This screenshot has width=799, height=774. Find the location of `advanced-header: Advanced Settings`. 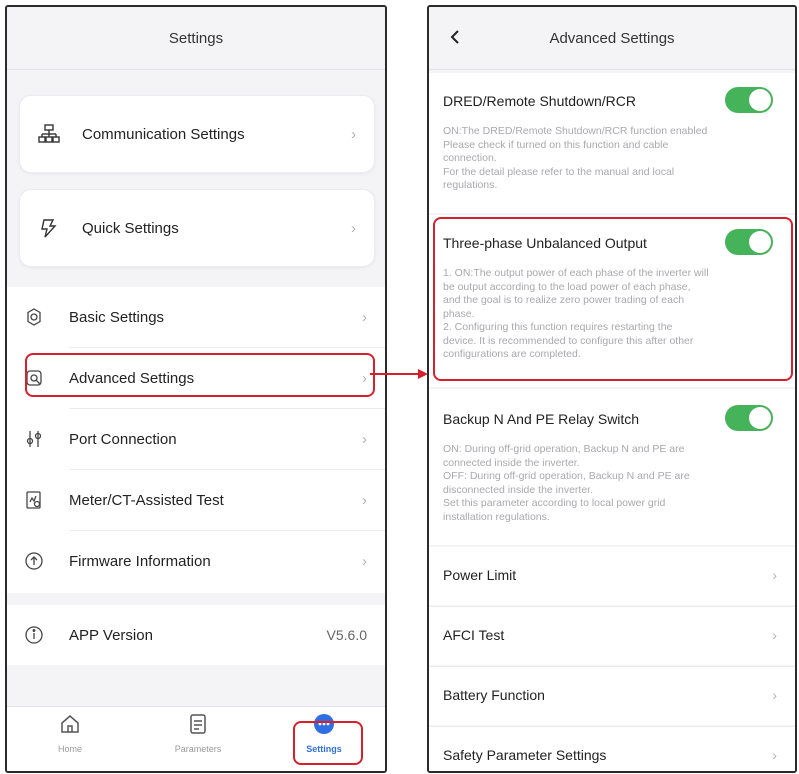

advanced-header: Advanced Settings is located at coordinates (612, 38).